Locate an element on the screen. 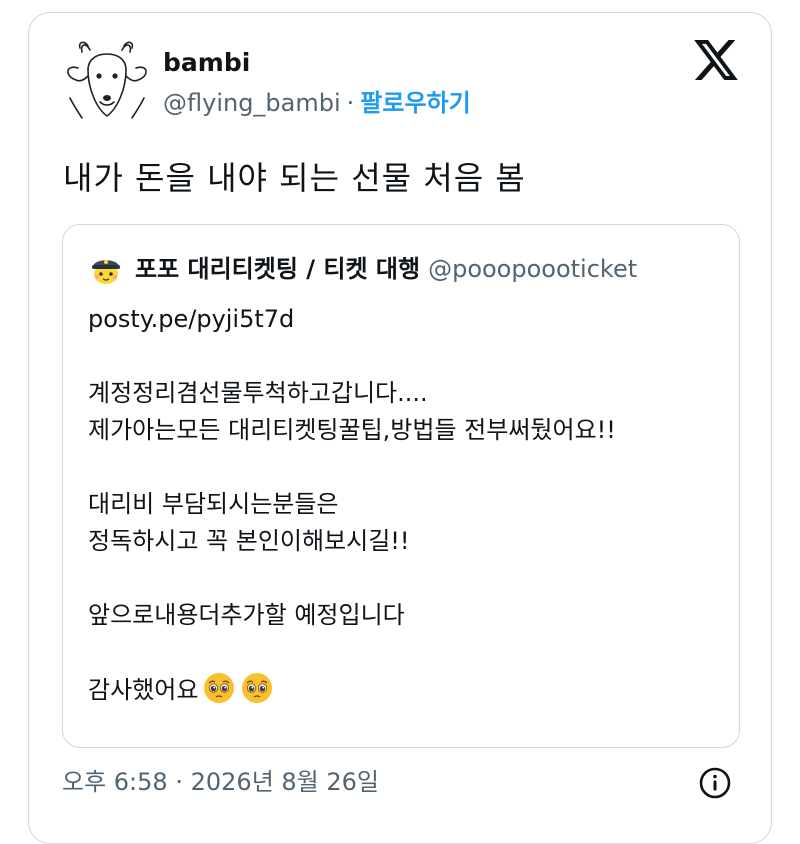  tweet-timestamp: 오후 6:58 · 2026년 8월 26일 is located at coordinates (220, 782).